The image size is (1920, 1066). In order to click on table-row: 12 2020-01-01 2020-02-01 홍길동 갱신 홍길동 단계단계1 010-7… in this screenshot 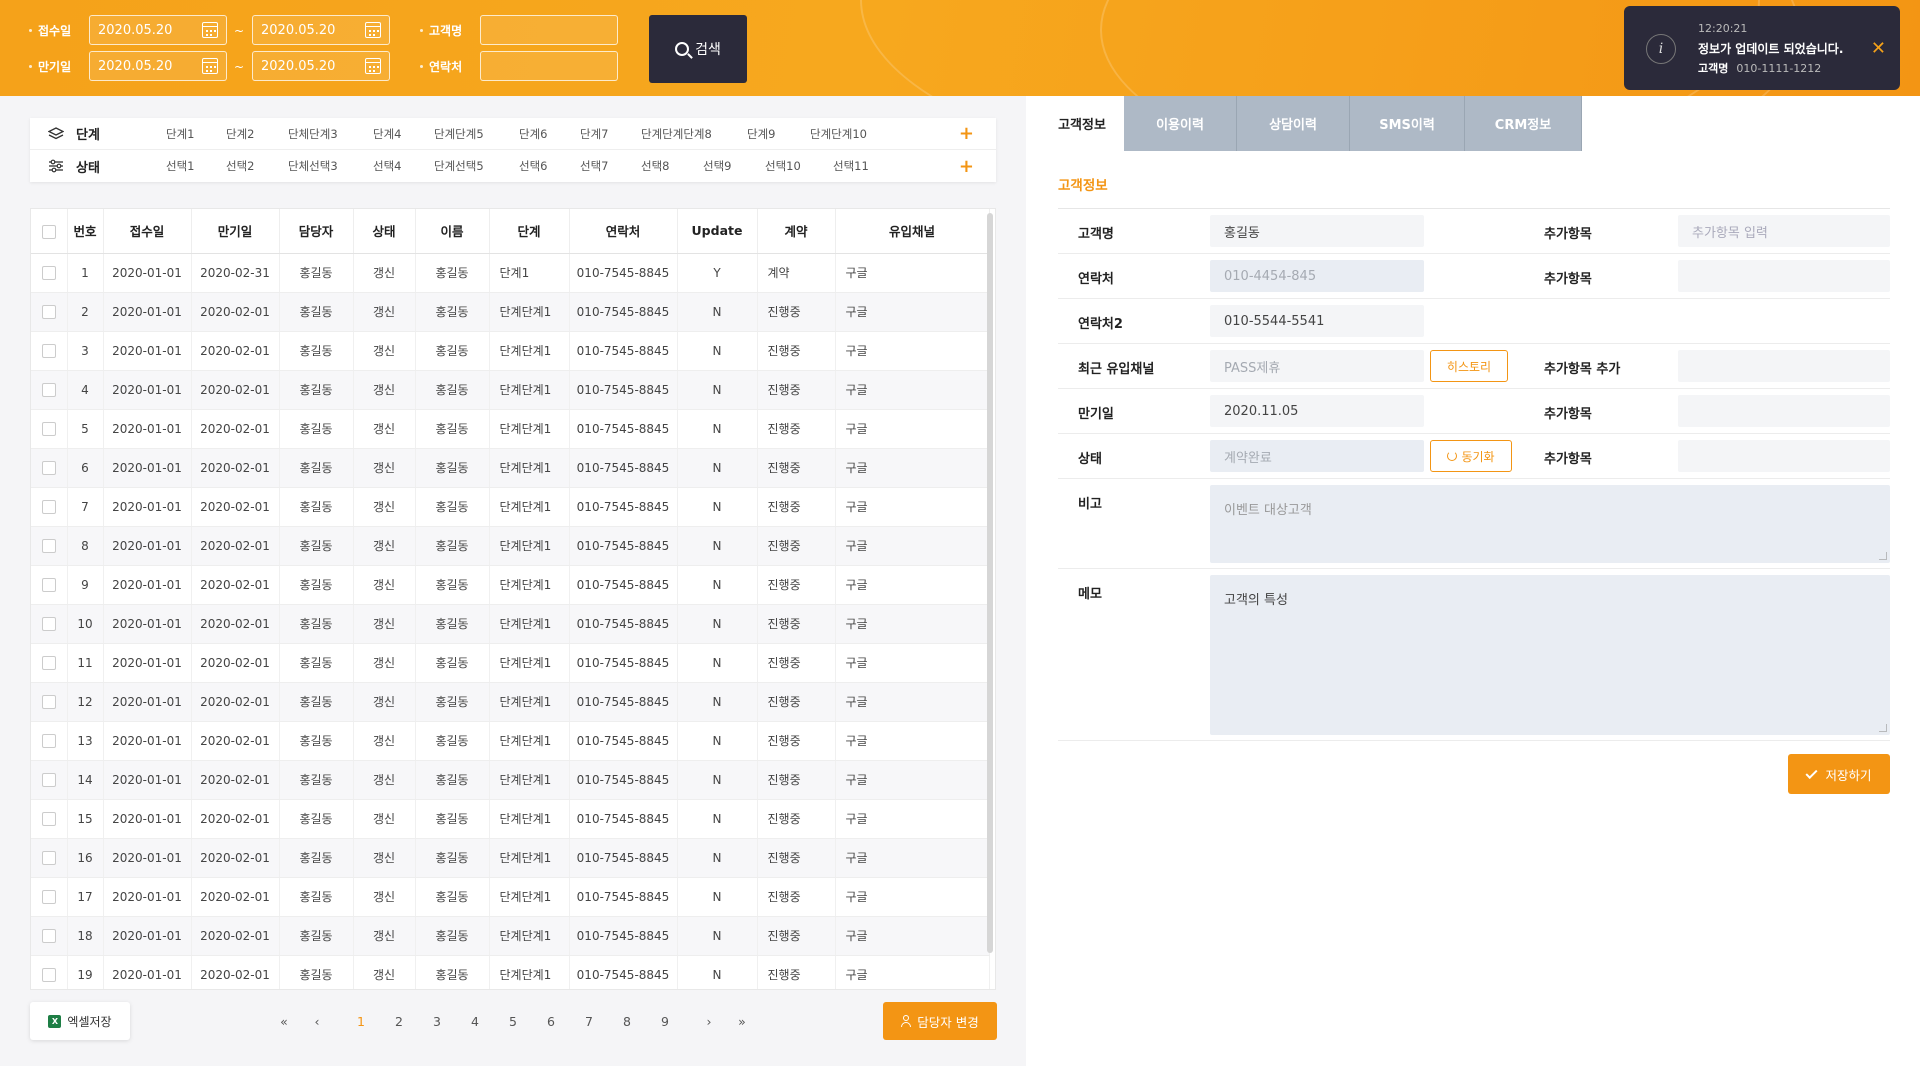, I will do `click(510, 702)`.